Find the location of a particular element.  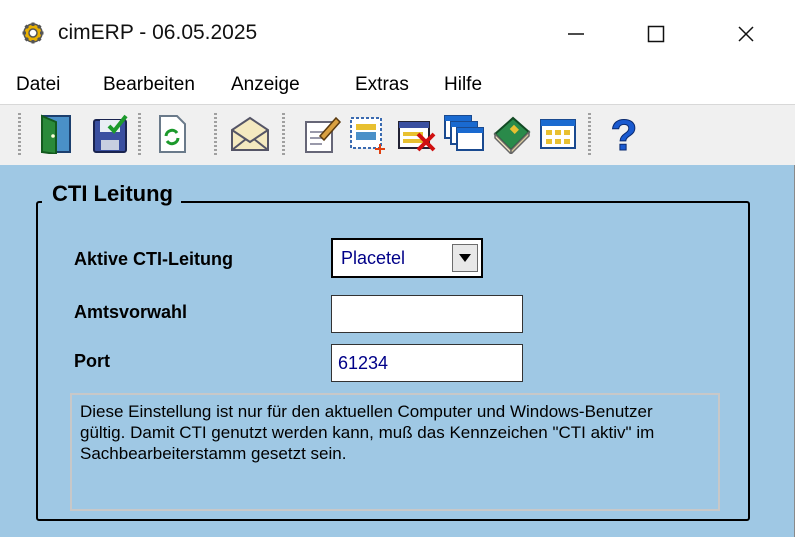

close-icon is located at coordinates (746, 34).